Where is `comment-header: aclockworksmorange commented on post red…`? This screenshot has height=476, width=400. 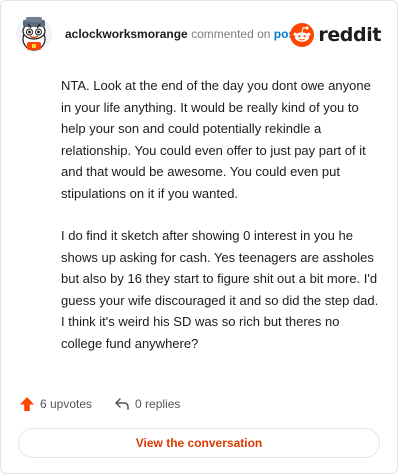
comment-header: aclockworksmorange commented on post red… is located at coordinates (199, 33).